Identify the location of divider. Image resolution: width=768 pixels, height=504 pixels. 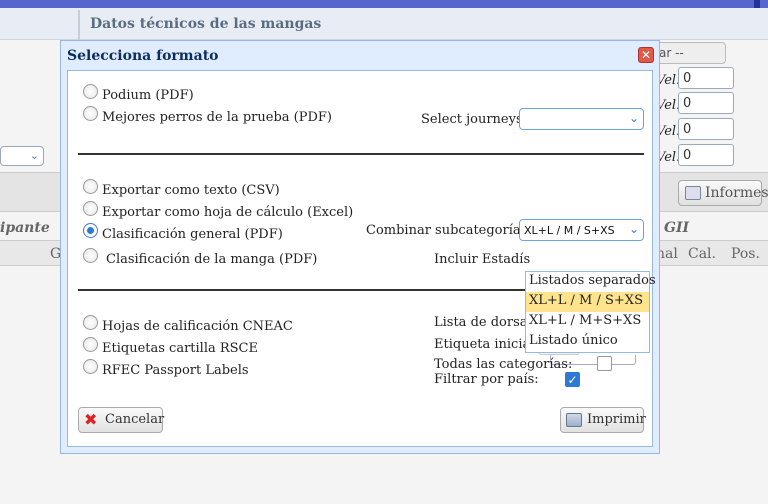
(361, 154).